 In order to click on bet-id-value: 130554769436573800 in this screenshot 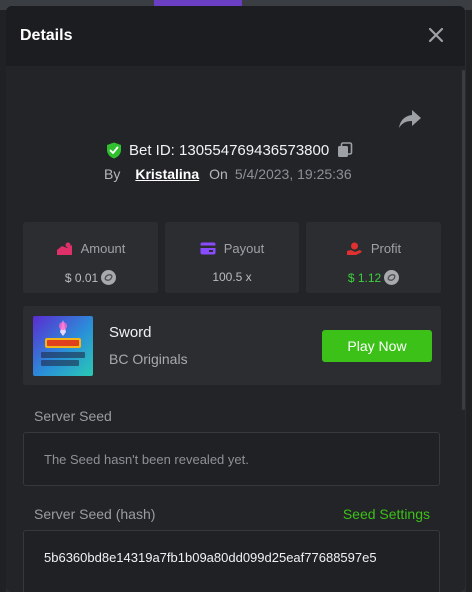, I will do `click(254, 150)`.